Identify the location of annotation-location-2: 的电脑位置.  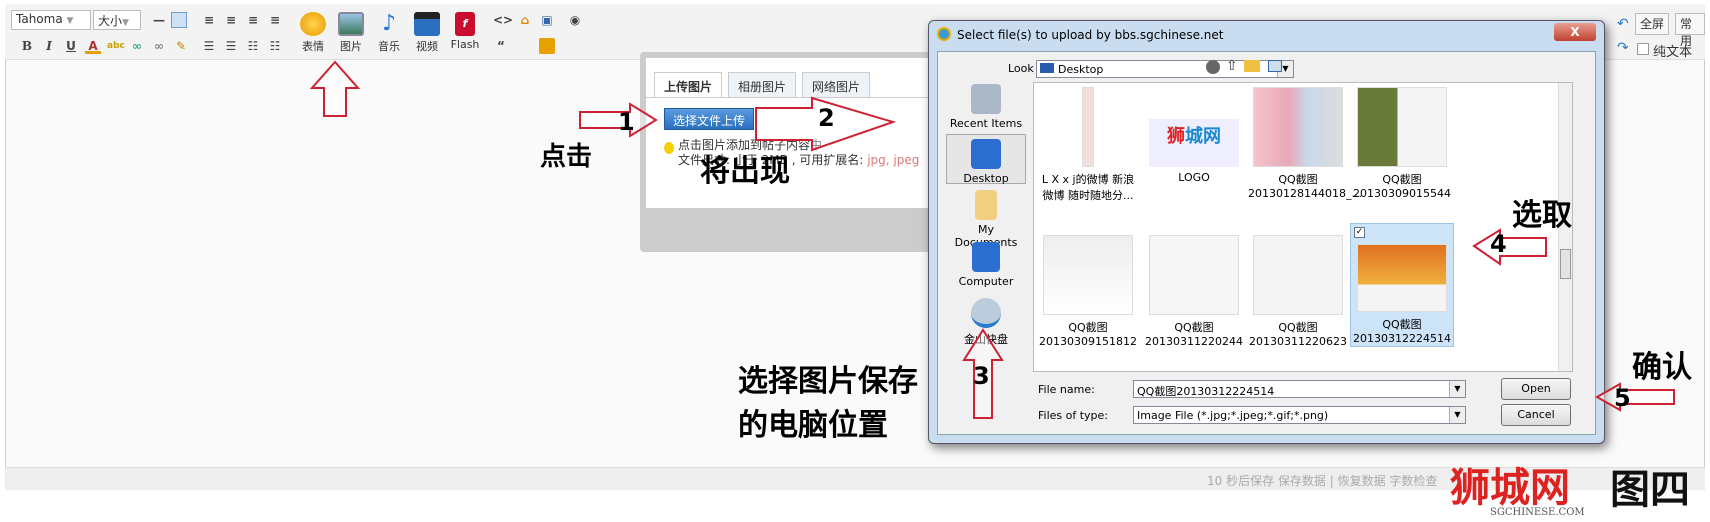
(813, 425).